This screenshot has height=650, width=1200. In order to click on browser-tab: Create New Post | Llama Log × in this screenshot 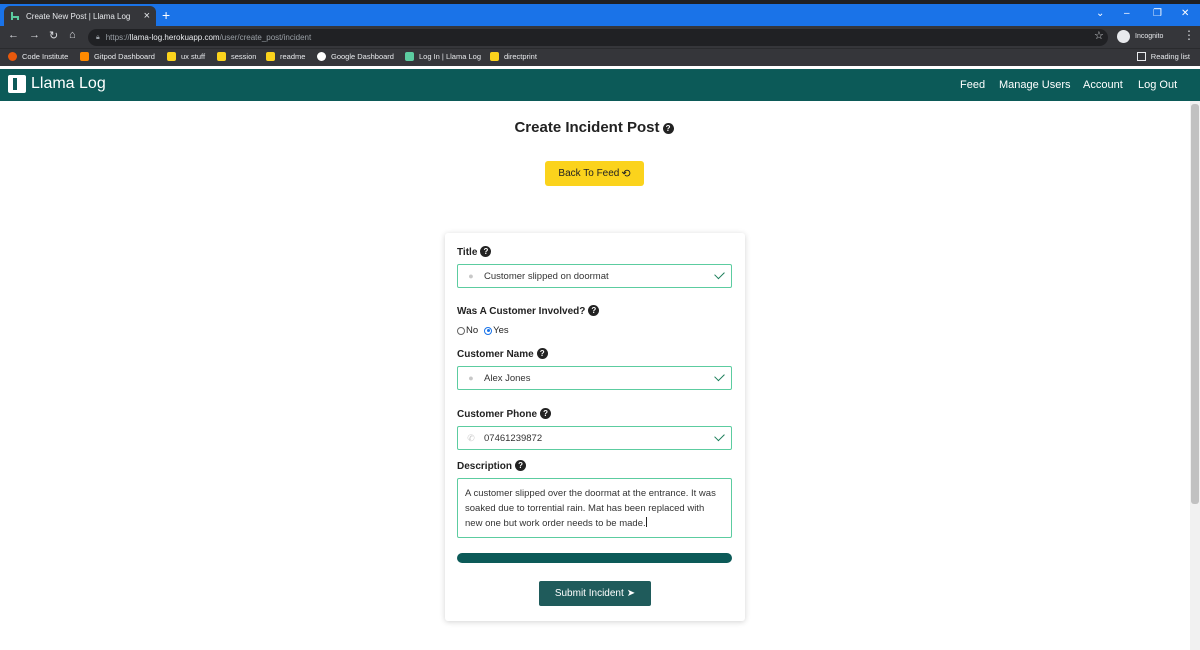, I will do `click(80, 16)`.